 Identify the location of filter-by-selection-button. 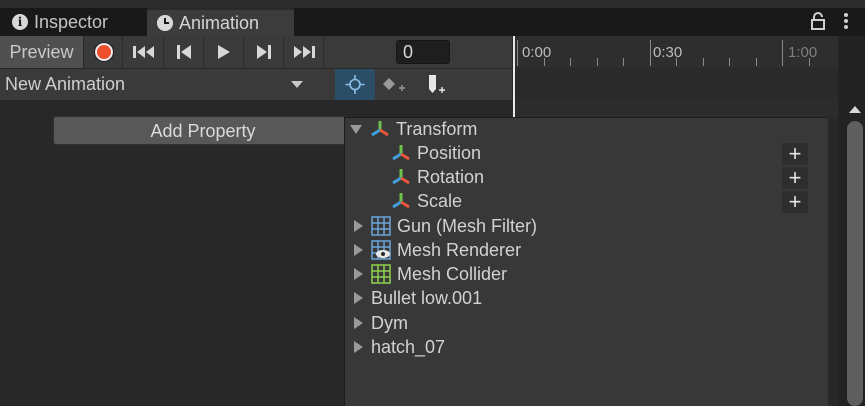
(355, 84).